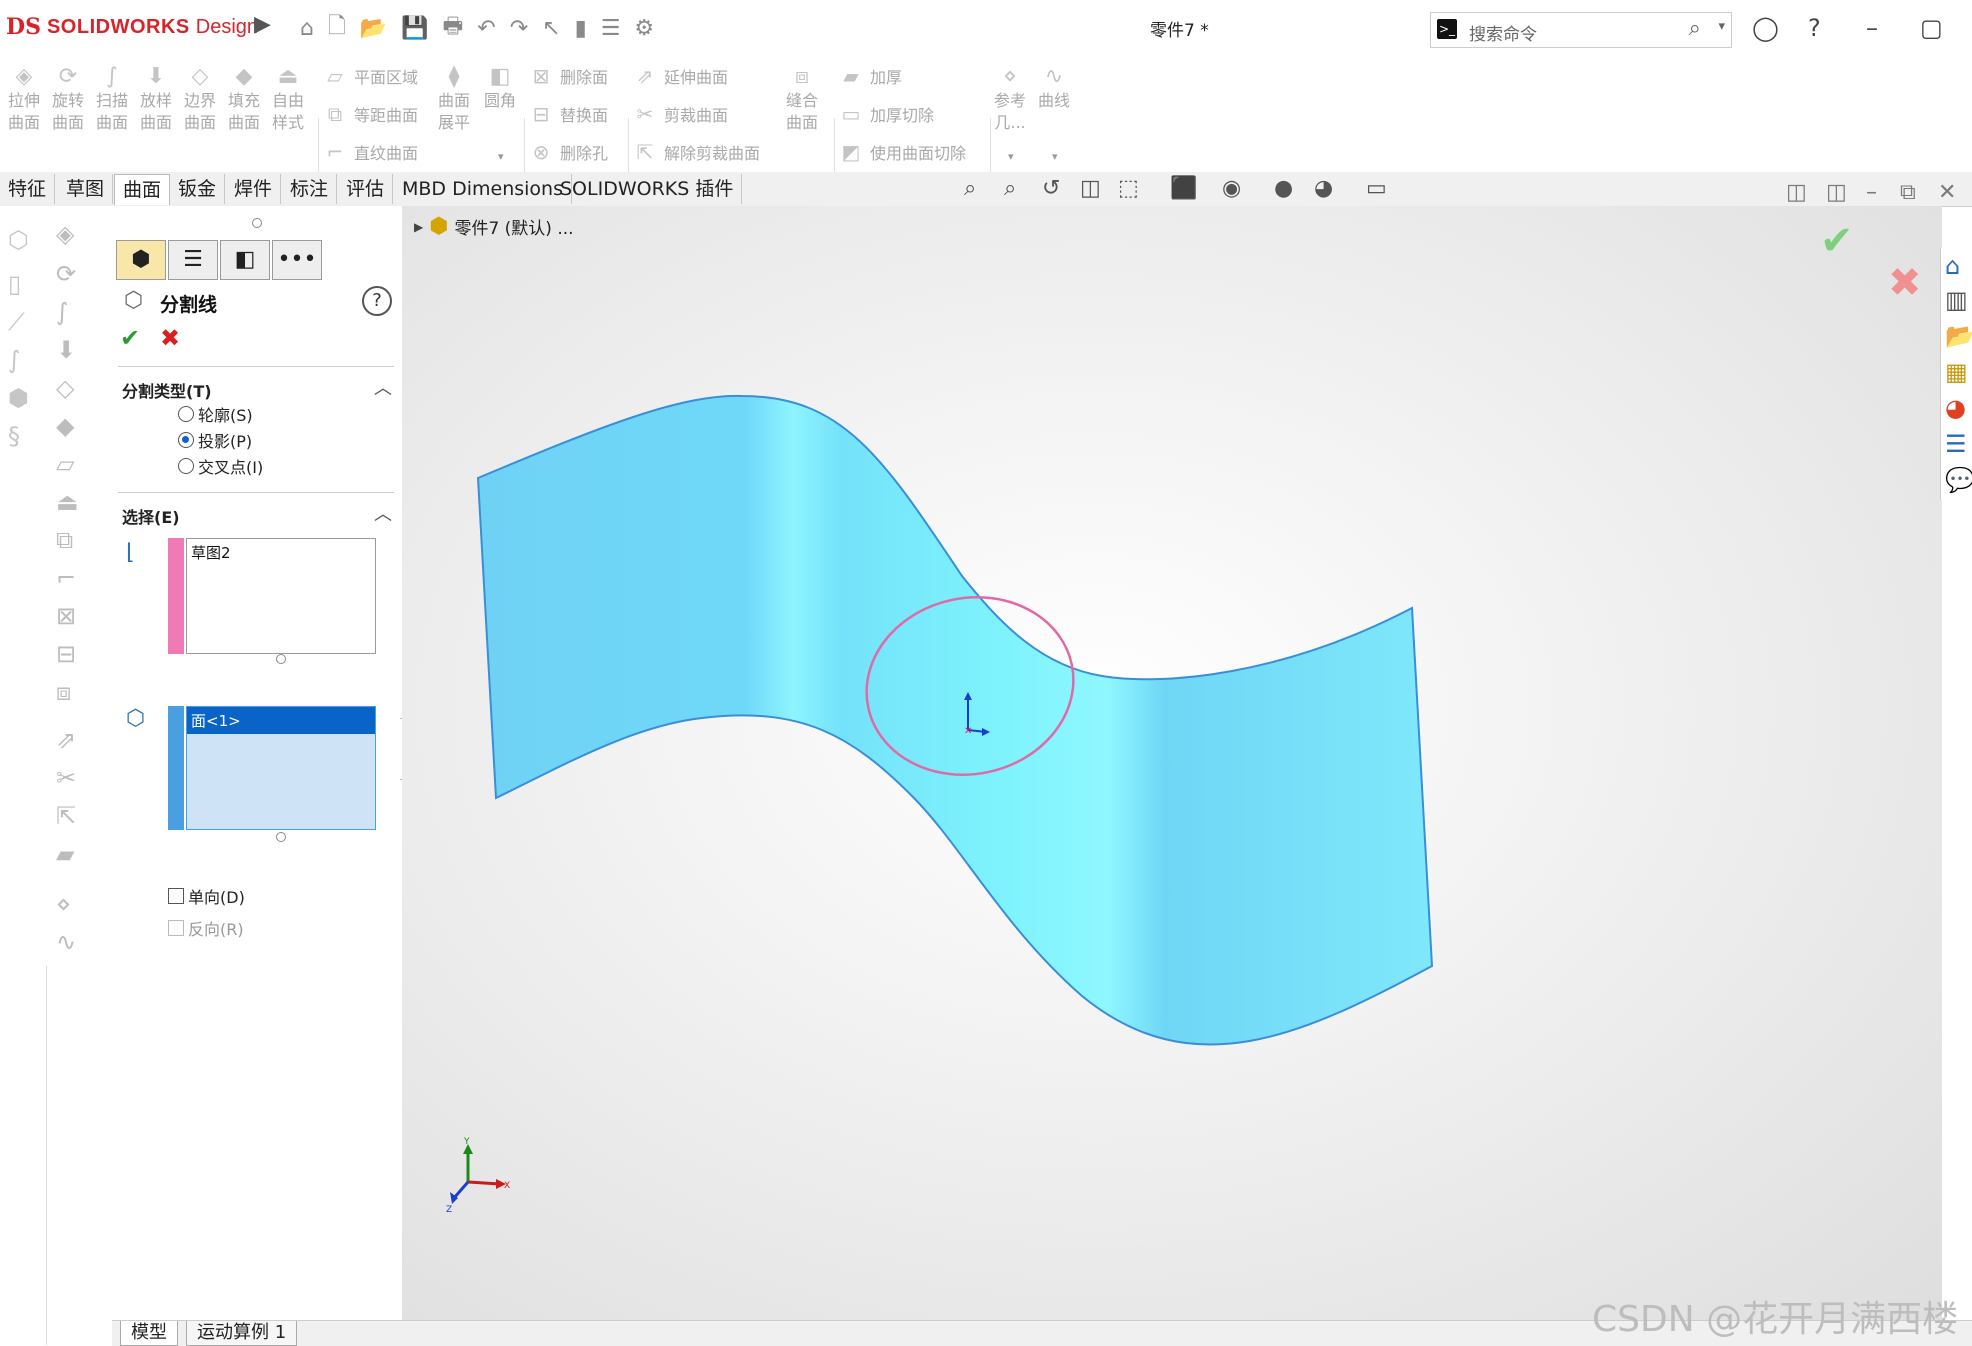  I want to click on design-library-icon: ▥, so click(1956, 300).